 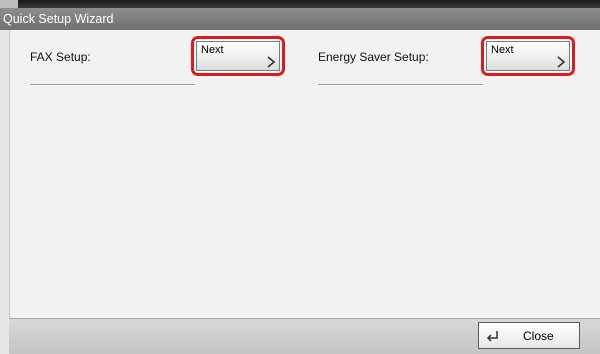 What do you see at coordinates (212, 50) in the screenshot?
I see `fax-setup-next-label: Next` at bounding box center [212, 50].